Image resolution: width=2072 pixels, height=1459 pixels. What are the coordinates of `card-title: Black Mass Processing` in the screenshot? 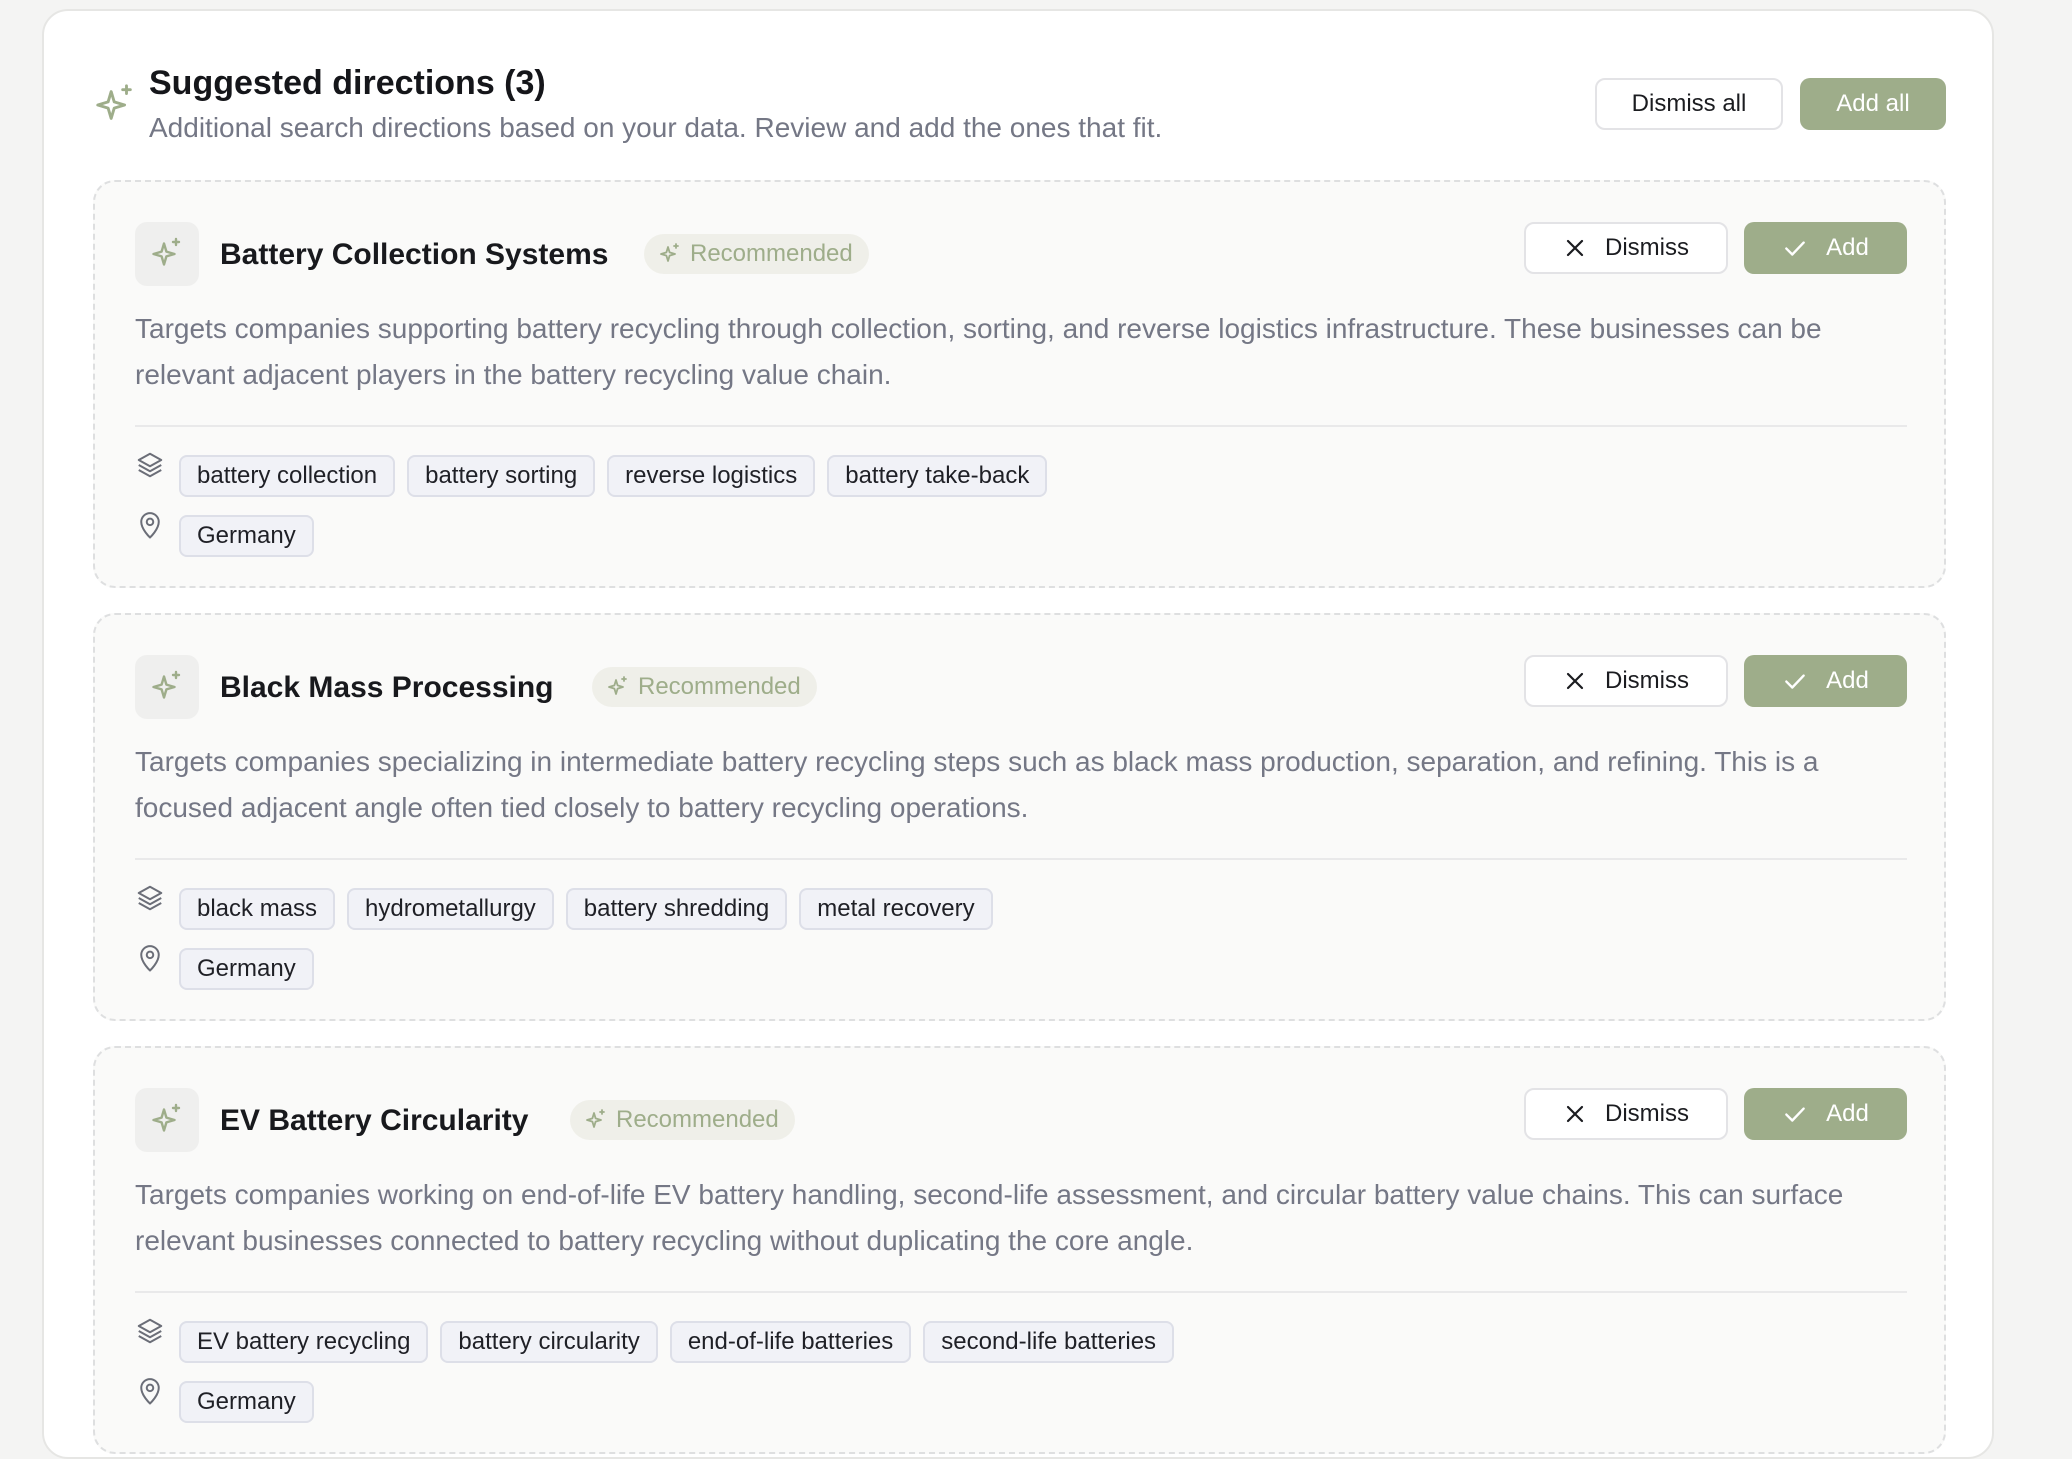 It's located at (387, 687).